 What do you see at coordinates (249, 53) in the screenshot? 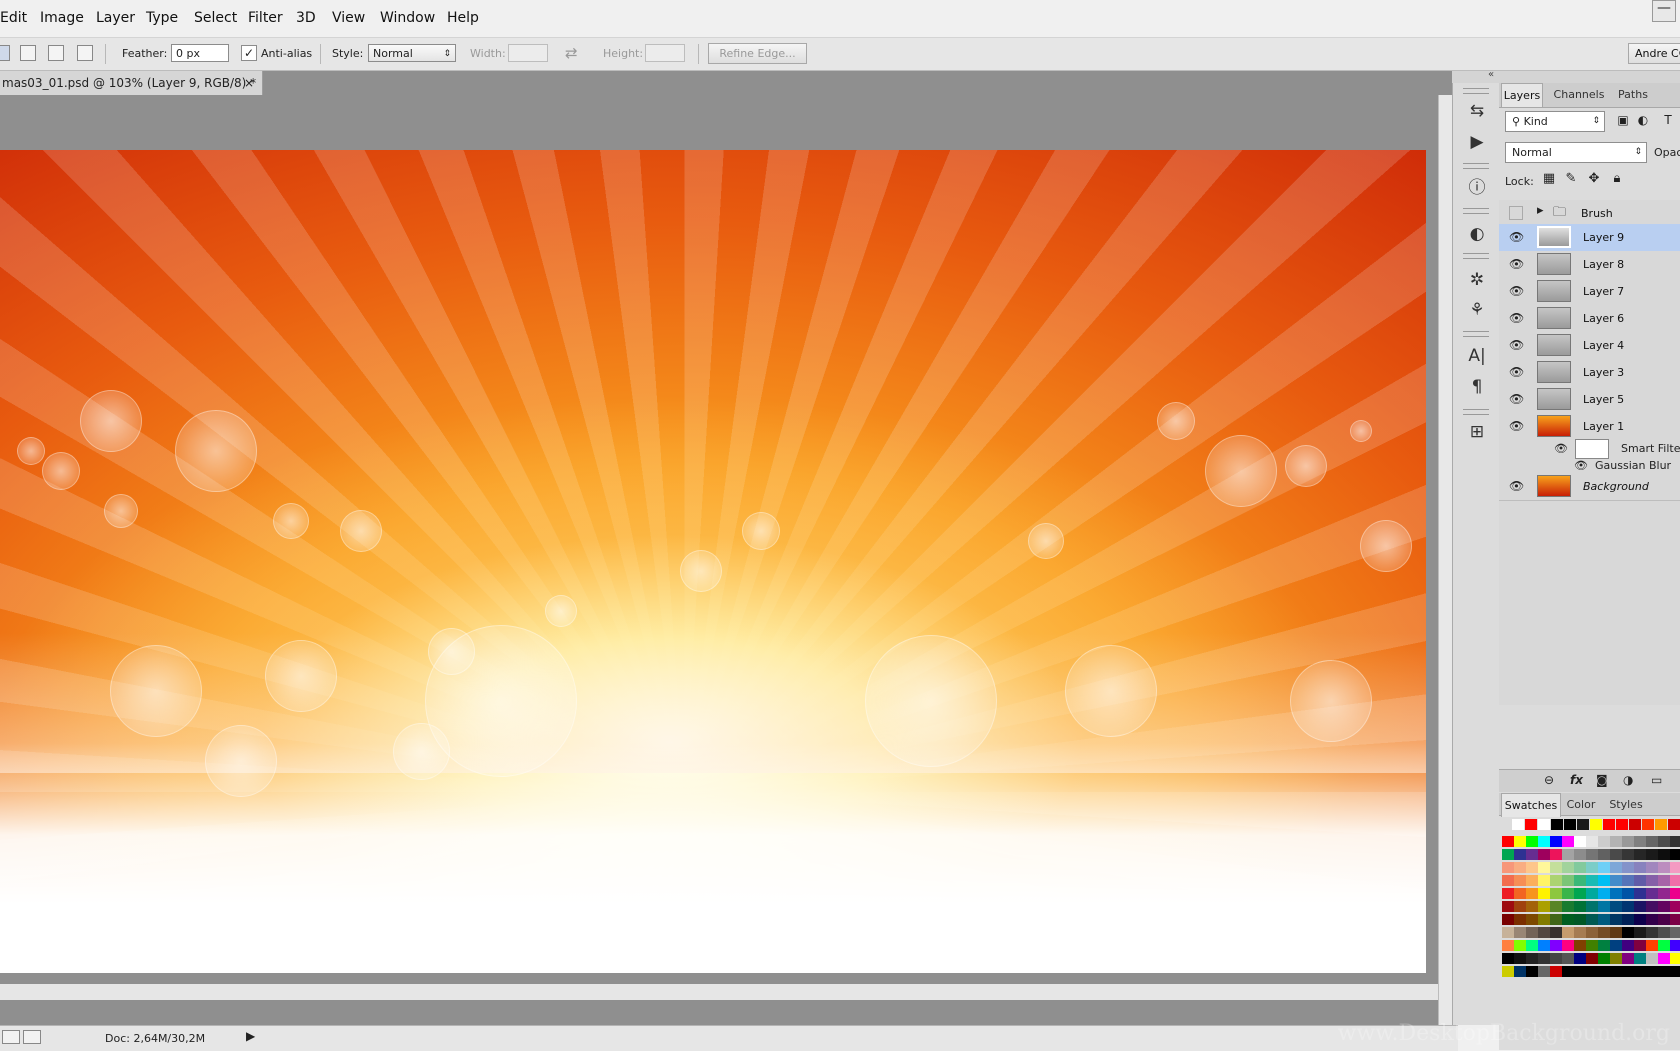
I see `antialias-checkbox: ✓` at bounding box center [249, 53].